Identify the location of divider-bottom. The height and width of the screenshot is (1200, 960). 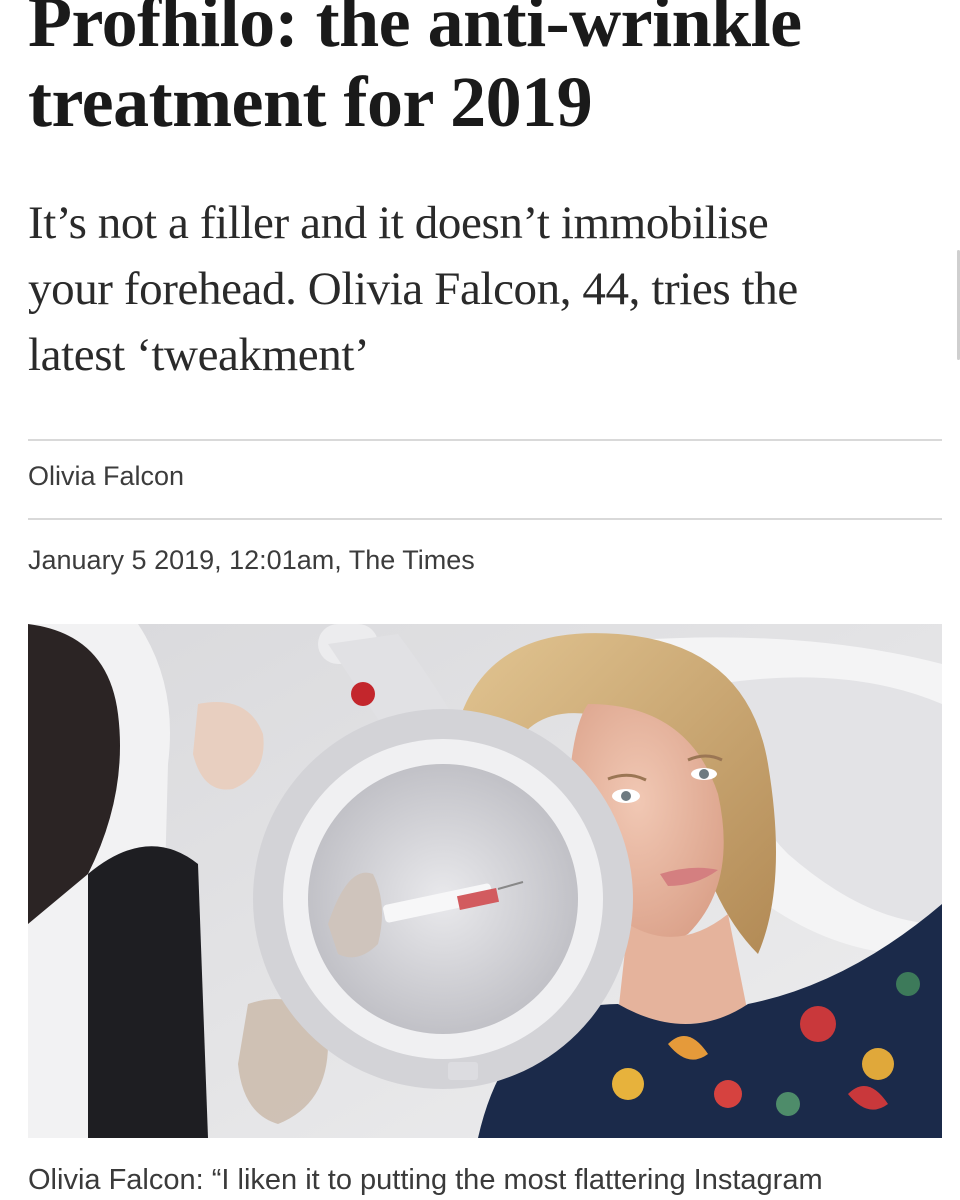
(485, 519).